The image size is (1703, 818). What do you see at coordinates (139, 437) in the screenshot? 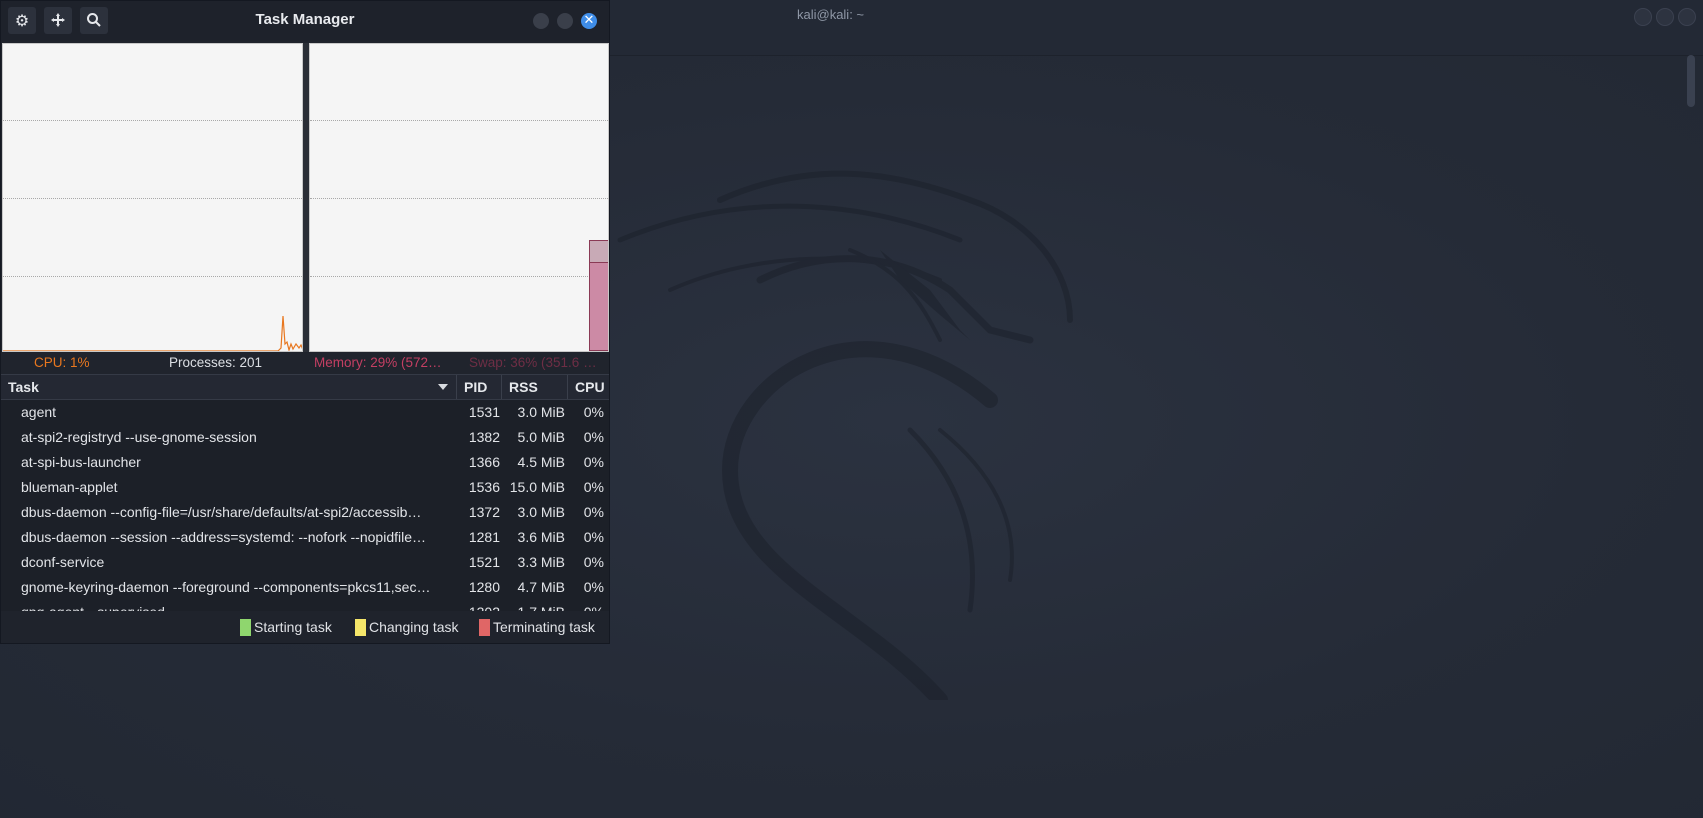
I see `task-name-cell: at-spi2-registryd --use-gnome-session` at bounding box center [139, 437].